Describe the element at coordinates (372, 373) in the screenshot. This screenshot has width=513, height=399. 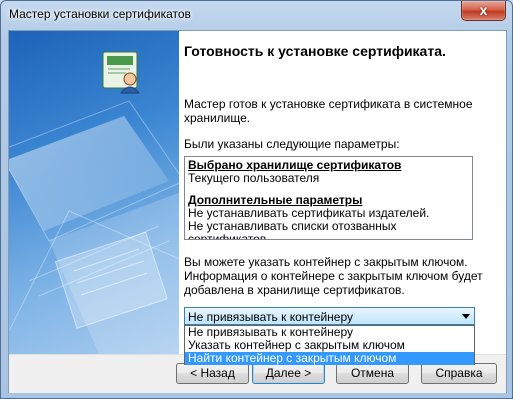
I see `cancel-button: Отмена` at that location.